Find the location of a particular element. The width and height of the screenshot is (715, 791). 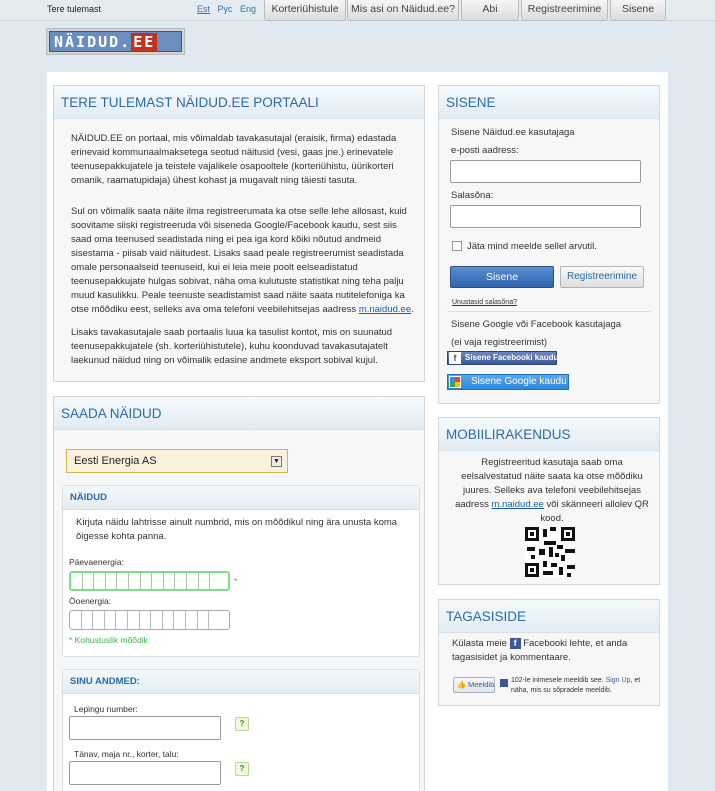

google-login-button: Sisene Google kaudu is located at coordinates (508, 382).